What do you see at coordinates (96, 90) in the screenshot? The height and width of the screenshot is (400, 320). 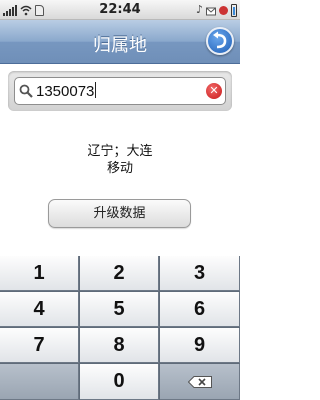 I see `text-caret` at bounding box center [96, 90].